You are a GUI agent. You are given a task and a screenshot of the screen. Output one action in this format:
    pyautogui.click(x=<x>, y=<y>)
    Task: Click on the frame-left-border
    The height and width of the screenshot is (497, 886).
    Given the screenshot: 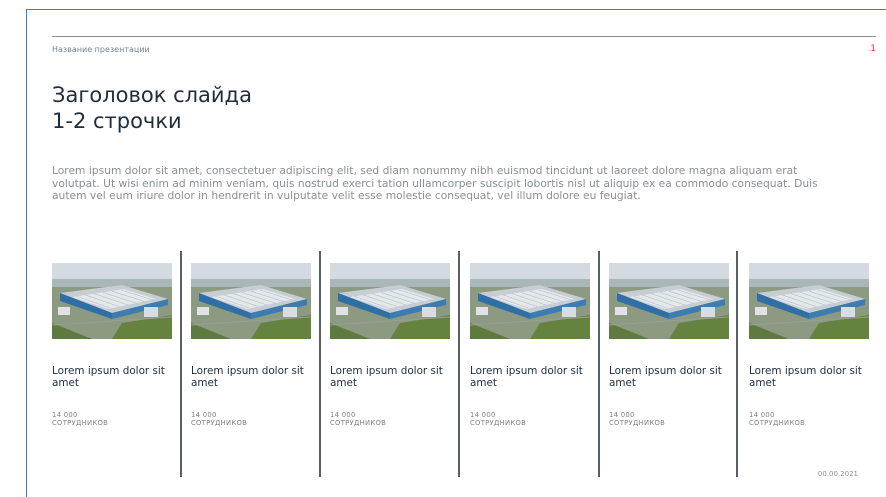 What is the action you would take?
    pyautogui.click(x=26, y=253)
    